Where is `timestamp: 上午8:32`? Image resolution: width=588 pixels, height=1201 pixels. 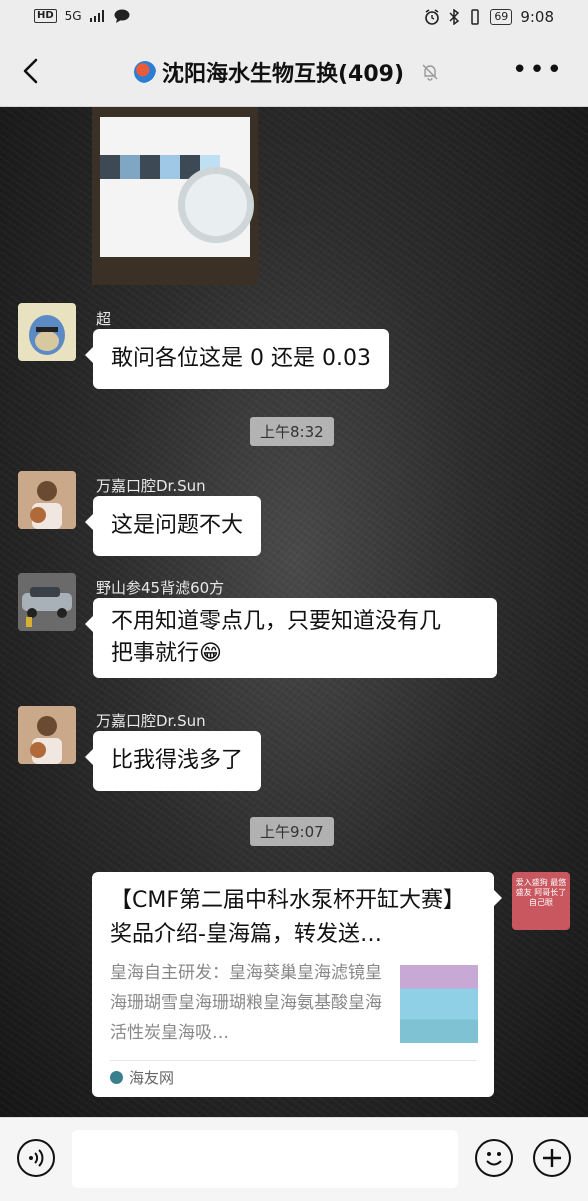 timestamp: 上午8:32 is located at coordinates (292, 431).